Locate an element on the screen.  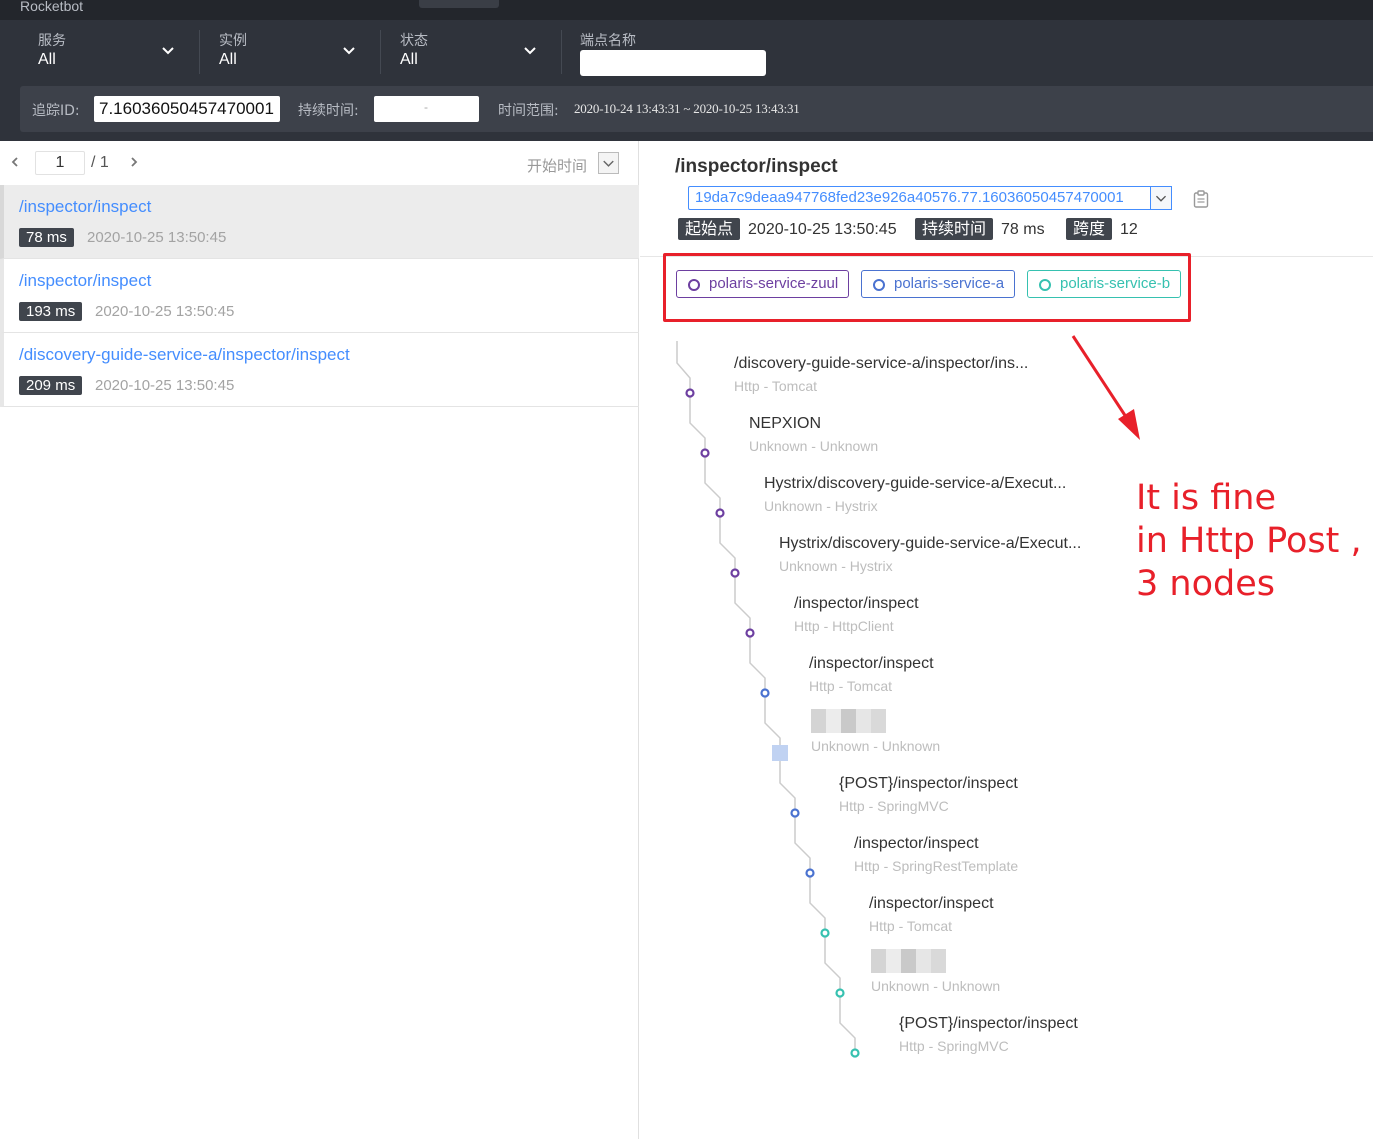
chevron-right-icon is located at coordinates (134, 162).